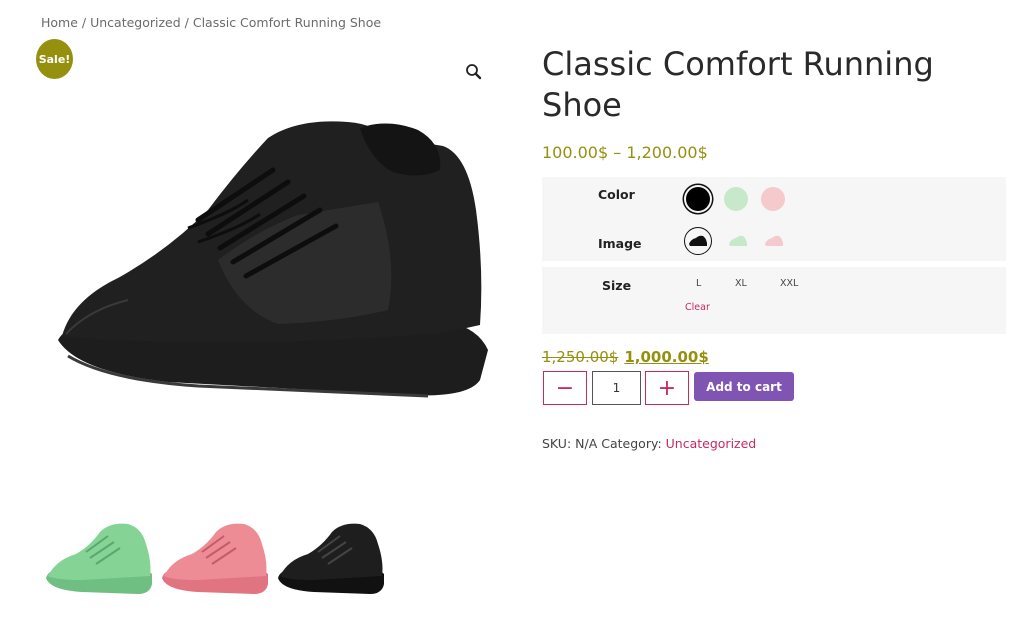 This screenshot has width=1024, height=629. Describe the element at coordinates (620, 243) in the screenshot. I see `image-label: Image` at that location.